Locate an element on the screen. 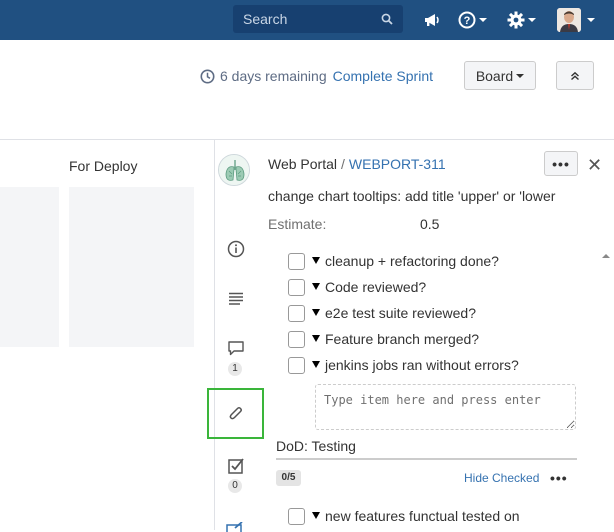 Image resolution: width=614 pixels, height=532 pixels. close-icon: ✕ is located at coordinates (594, 165).